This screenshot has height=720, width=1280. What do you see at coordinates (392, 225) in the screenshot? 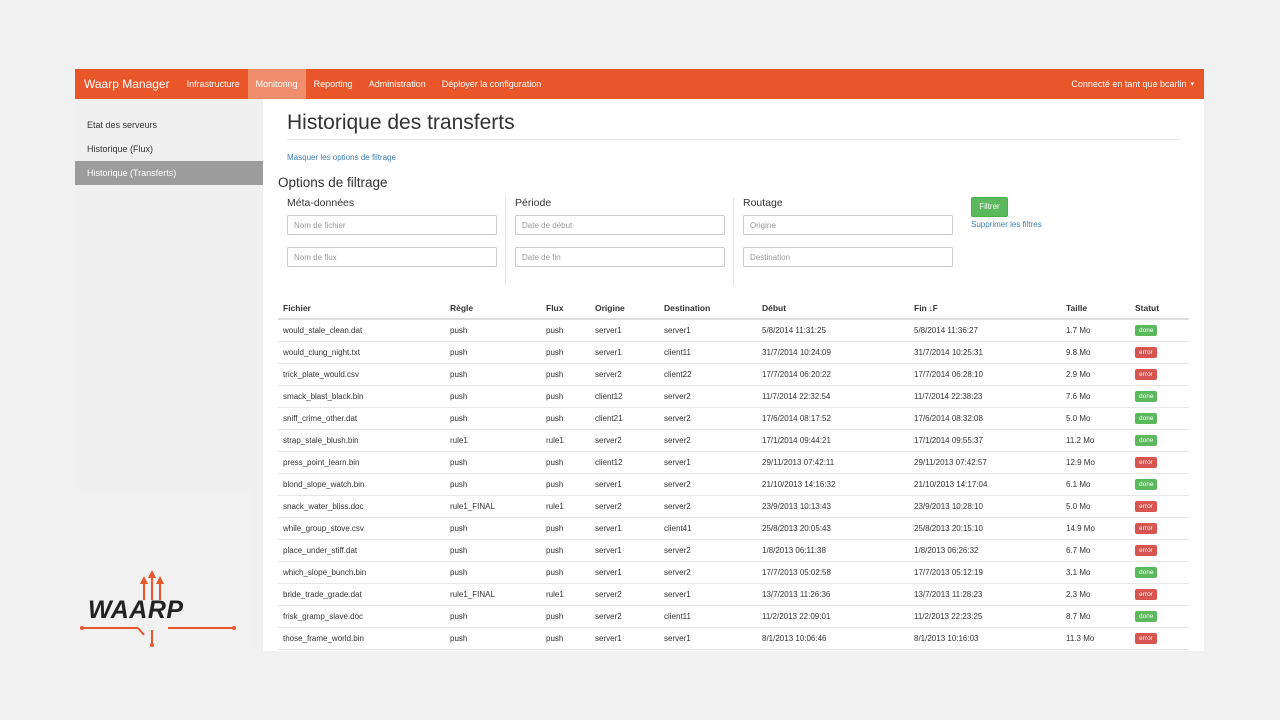
I see `filename-input` at bounding box center [392, 225].